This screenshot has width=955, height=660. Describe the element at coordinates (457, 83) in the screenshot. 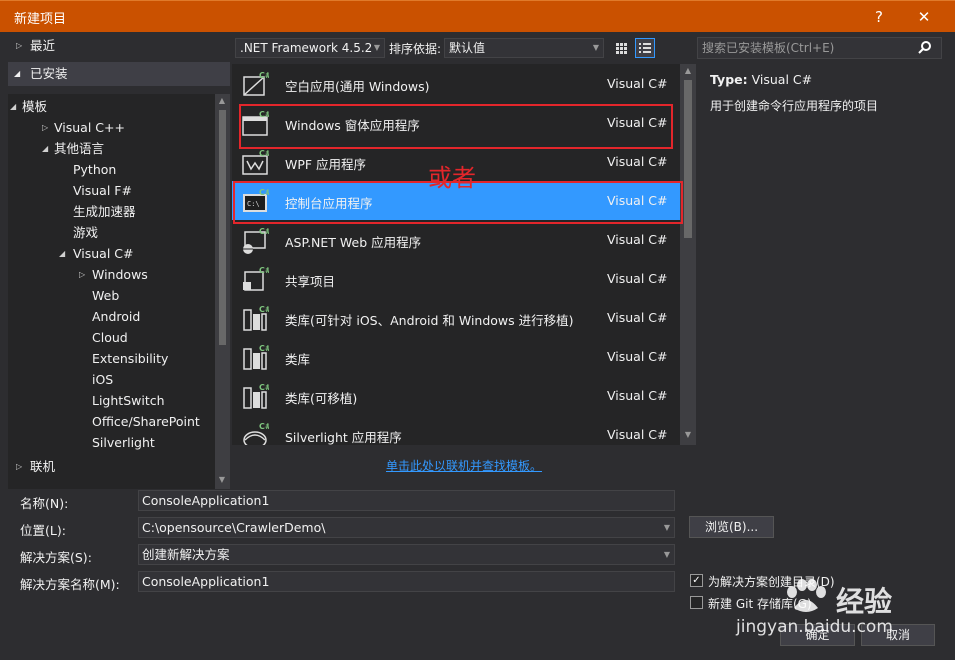

I see `template-item: C# 空白应用(通用 Windows) Visual C#` at that location.